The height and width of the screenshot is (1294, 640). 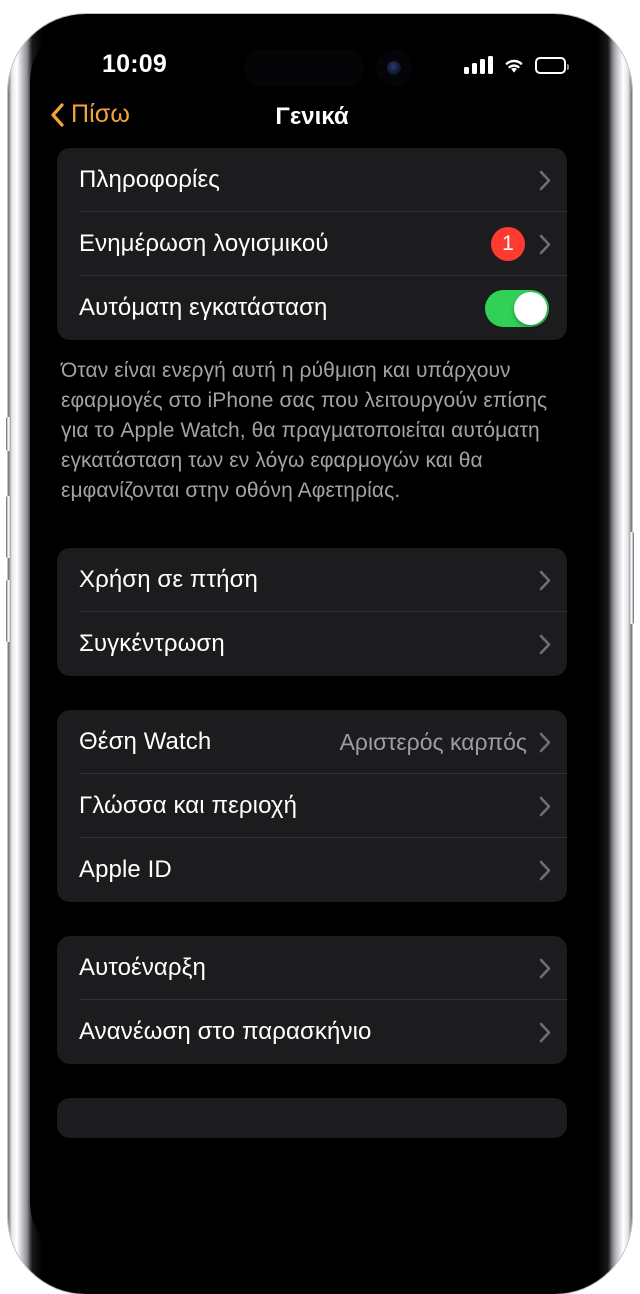 What do you see at coordinates (312, 968) in the screenshot?
I see `settings-row: Αυτοέναρξη` at bounding box center [312, 968].